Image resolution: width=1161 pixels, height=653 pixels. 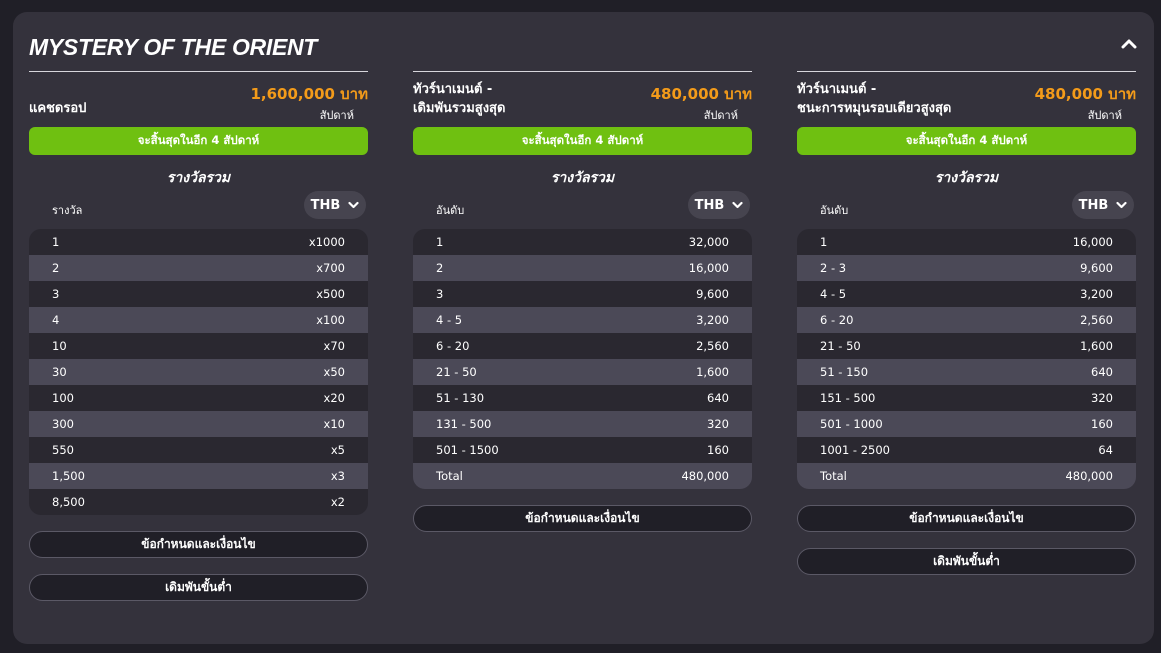 I want to click on promotion-name: ทัวร์นาเมนต์ - เดิมพันรวมสูงสุด, so click(x=459, y=99).